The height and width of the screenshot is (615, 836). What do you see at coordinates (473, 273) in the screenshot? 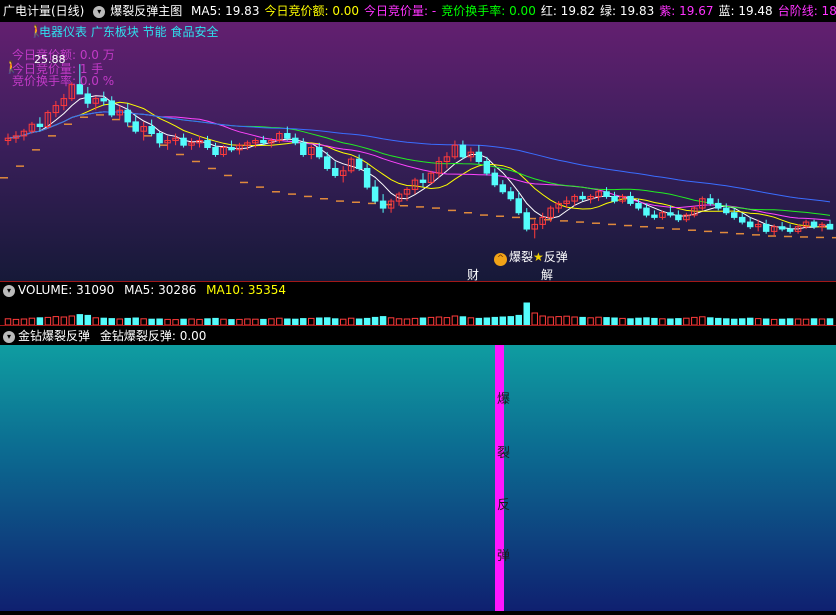
I see `event-marker-finance: 财` at bounding box center [473, 273].